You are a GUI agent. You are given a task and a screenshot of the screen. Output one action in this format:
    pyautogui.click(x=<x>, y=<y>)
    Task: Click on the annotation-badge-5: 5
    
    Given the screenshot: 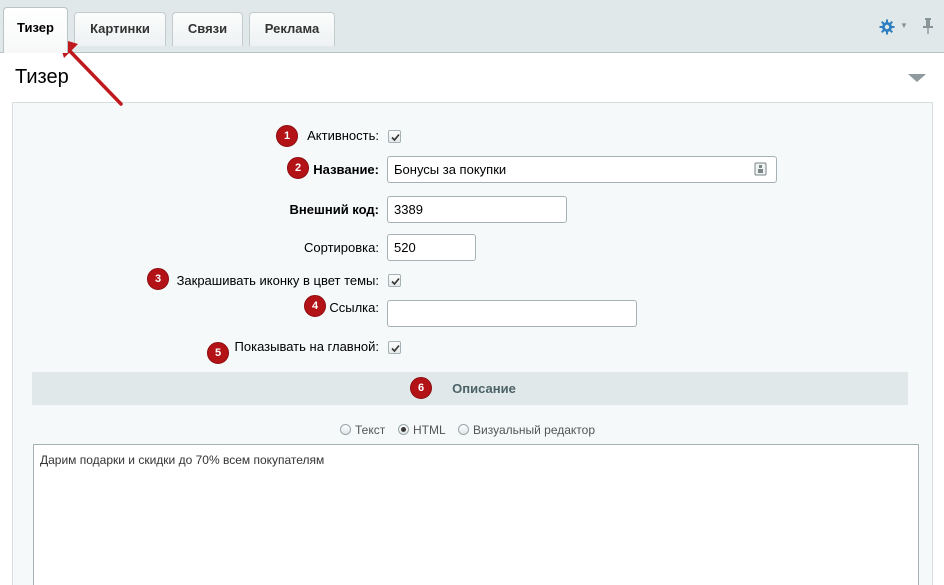 What is the action you would take?
    pyautogui.click(x=218, y=353)
    